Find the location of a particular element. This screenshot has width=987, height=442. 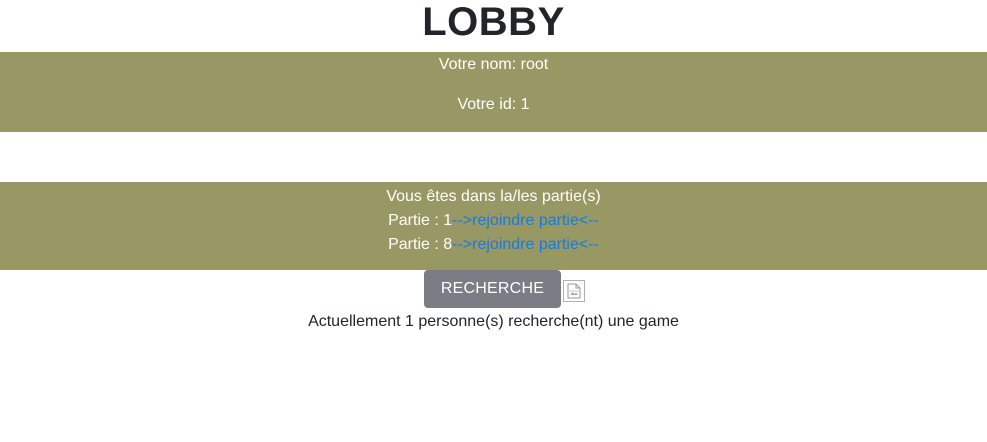

page-title: LOBBY is located at coordinates (493, 22).